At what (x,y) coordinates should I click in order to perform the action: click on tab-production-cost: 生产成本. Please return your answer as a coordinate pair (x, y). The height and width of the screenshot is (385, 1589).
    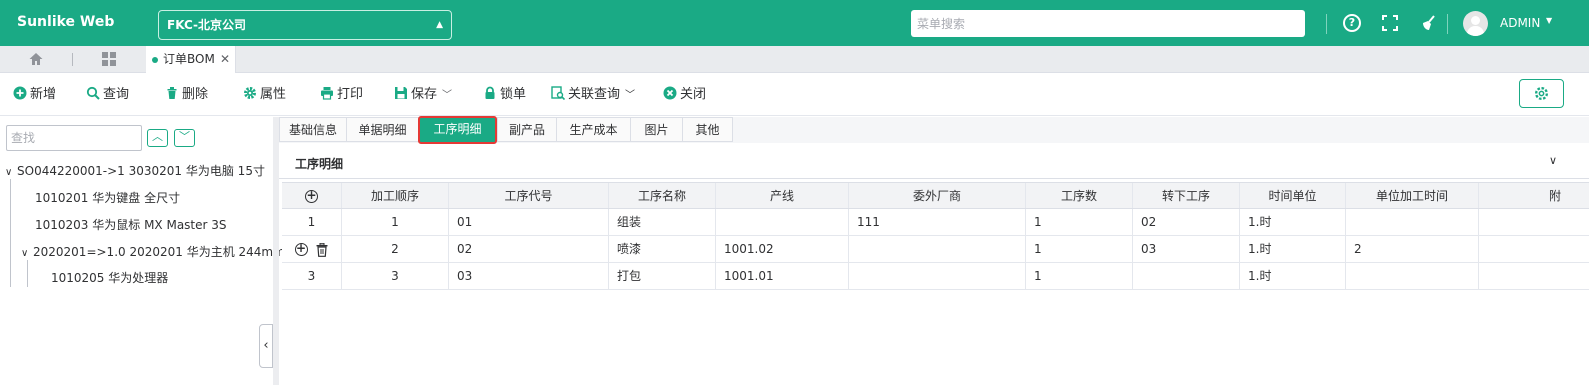
    Looking at the image, I should click on (593, 129).